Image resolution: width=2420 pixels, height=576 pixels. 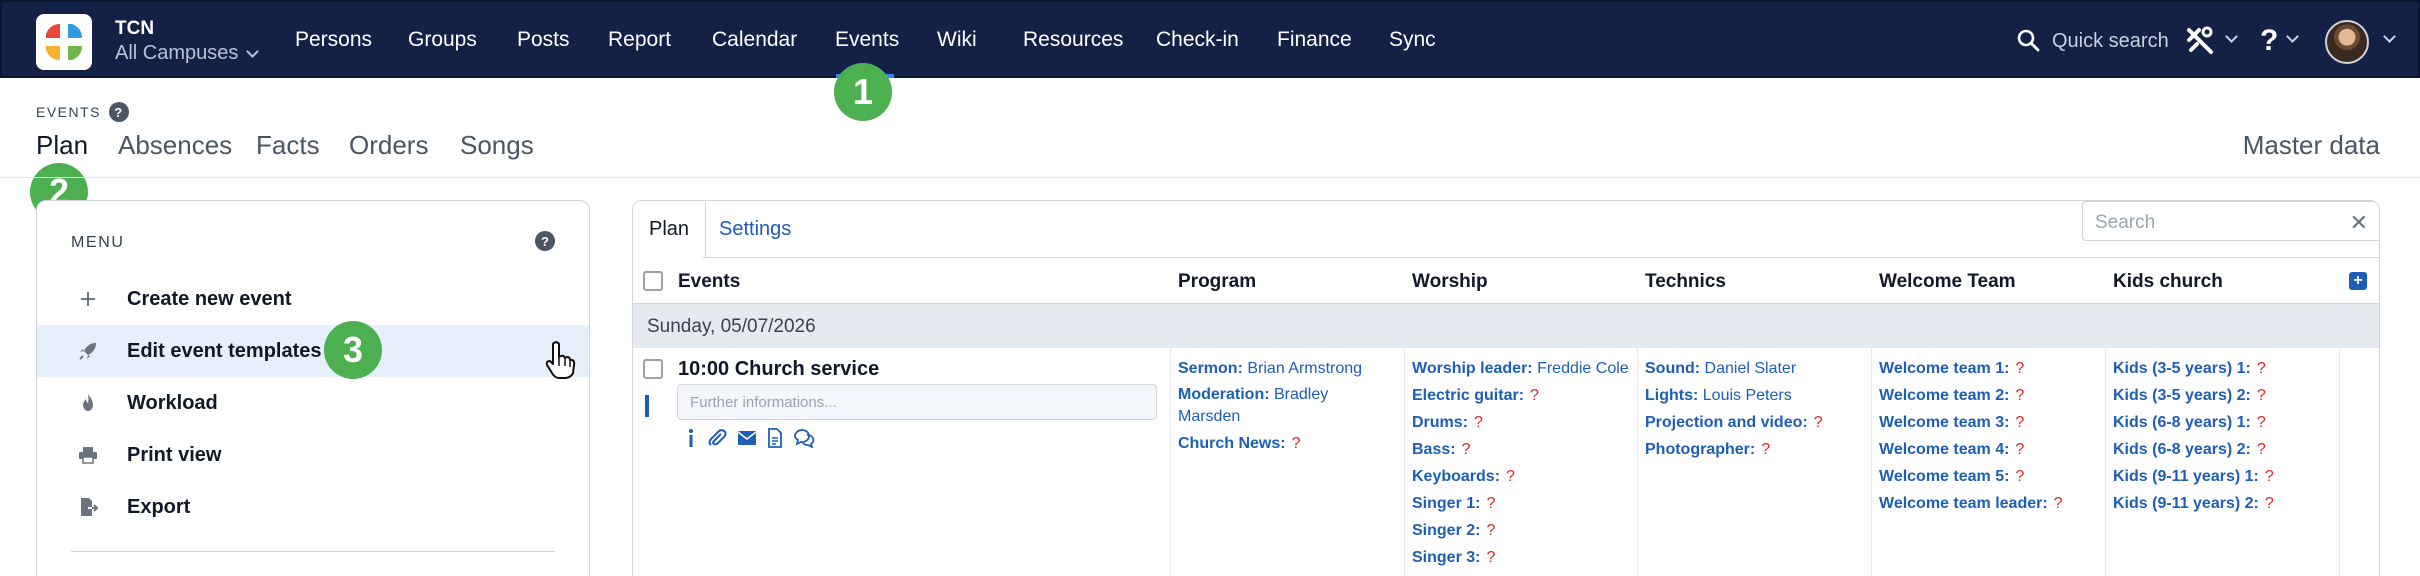 What do you see at coordinates (1734, 395) in the screenshot?
I see `role-lights: Lights: Louis Peters` at bounding box center [1734, 395].